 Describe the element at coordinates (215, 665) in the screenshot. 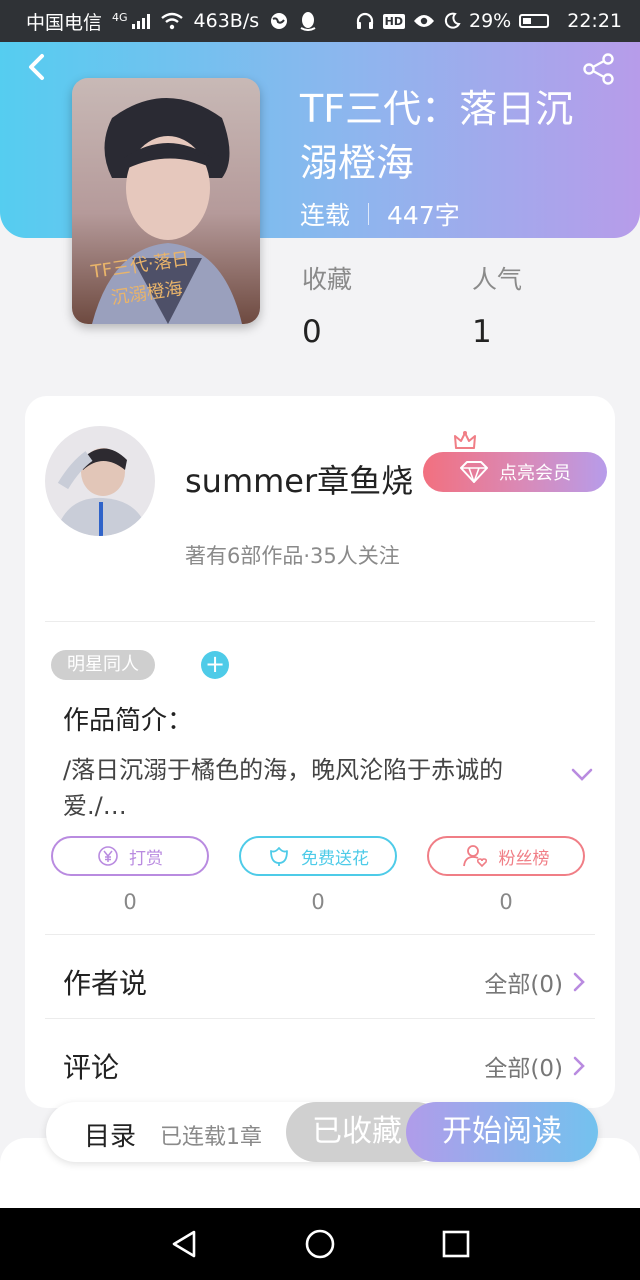

I see `add-tag-button: +` at that location.